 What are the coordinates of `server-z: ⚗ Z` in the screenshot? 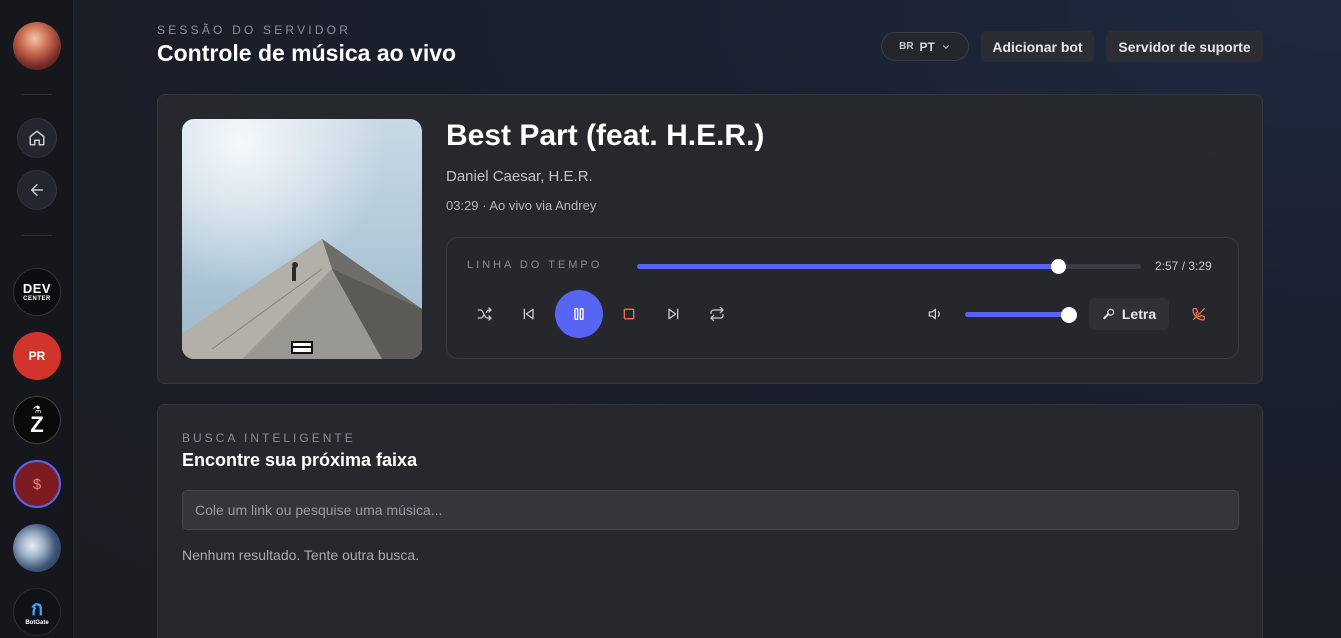 It's located at (37, 420).